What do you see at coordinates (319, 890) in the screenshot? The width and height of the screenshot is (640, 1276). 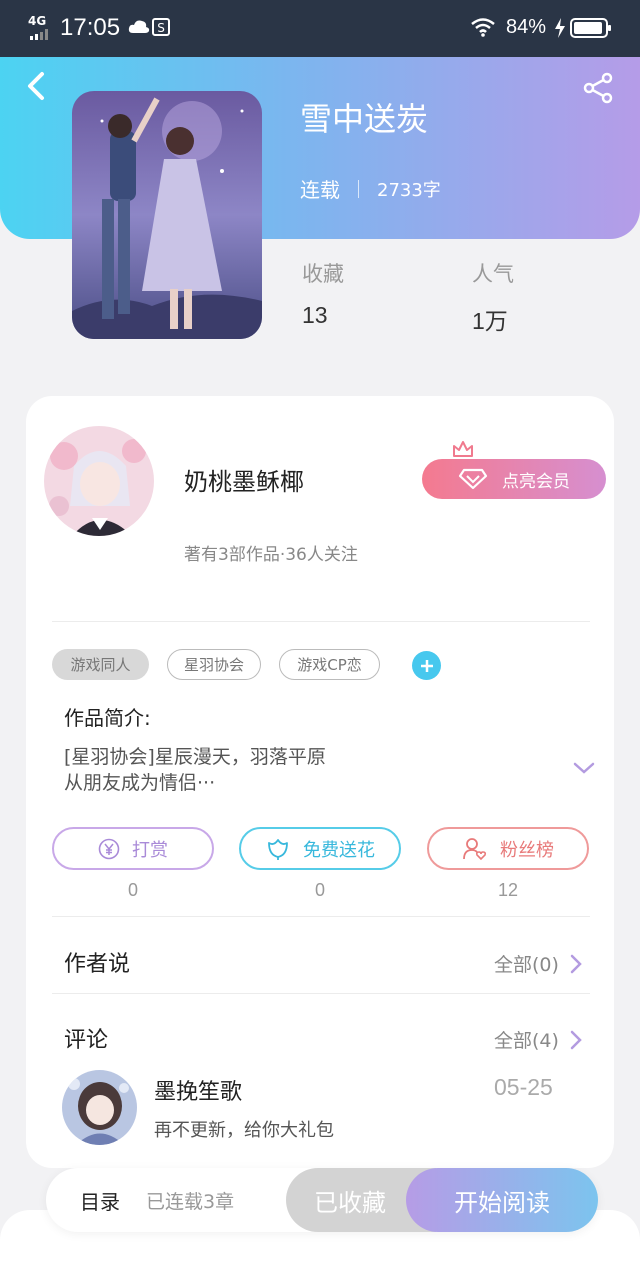 I see `flower-count: 0` at bounding box center [319, 890].